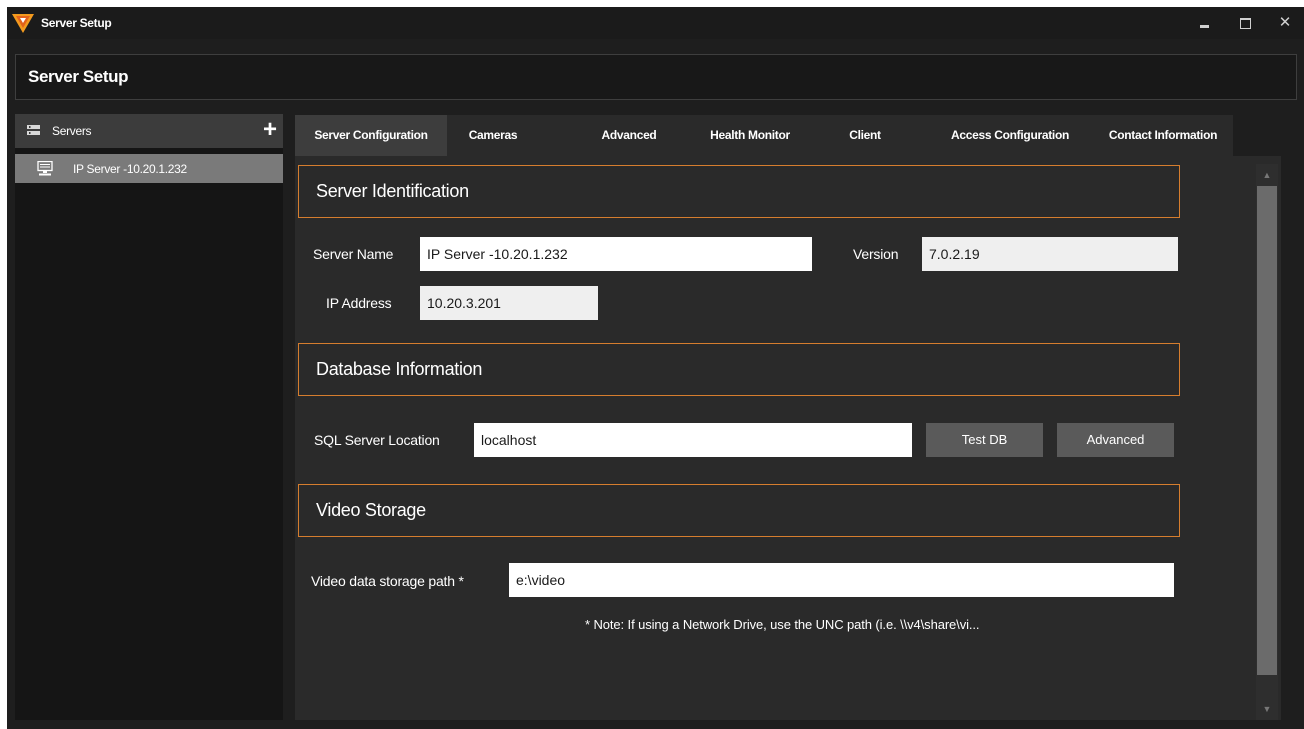  What do you see at coordinates (1267, 175) in the screenshot?
I see `scroll-up-arrow-icon: ▲` at bounding box center [1267, 175].